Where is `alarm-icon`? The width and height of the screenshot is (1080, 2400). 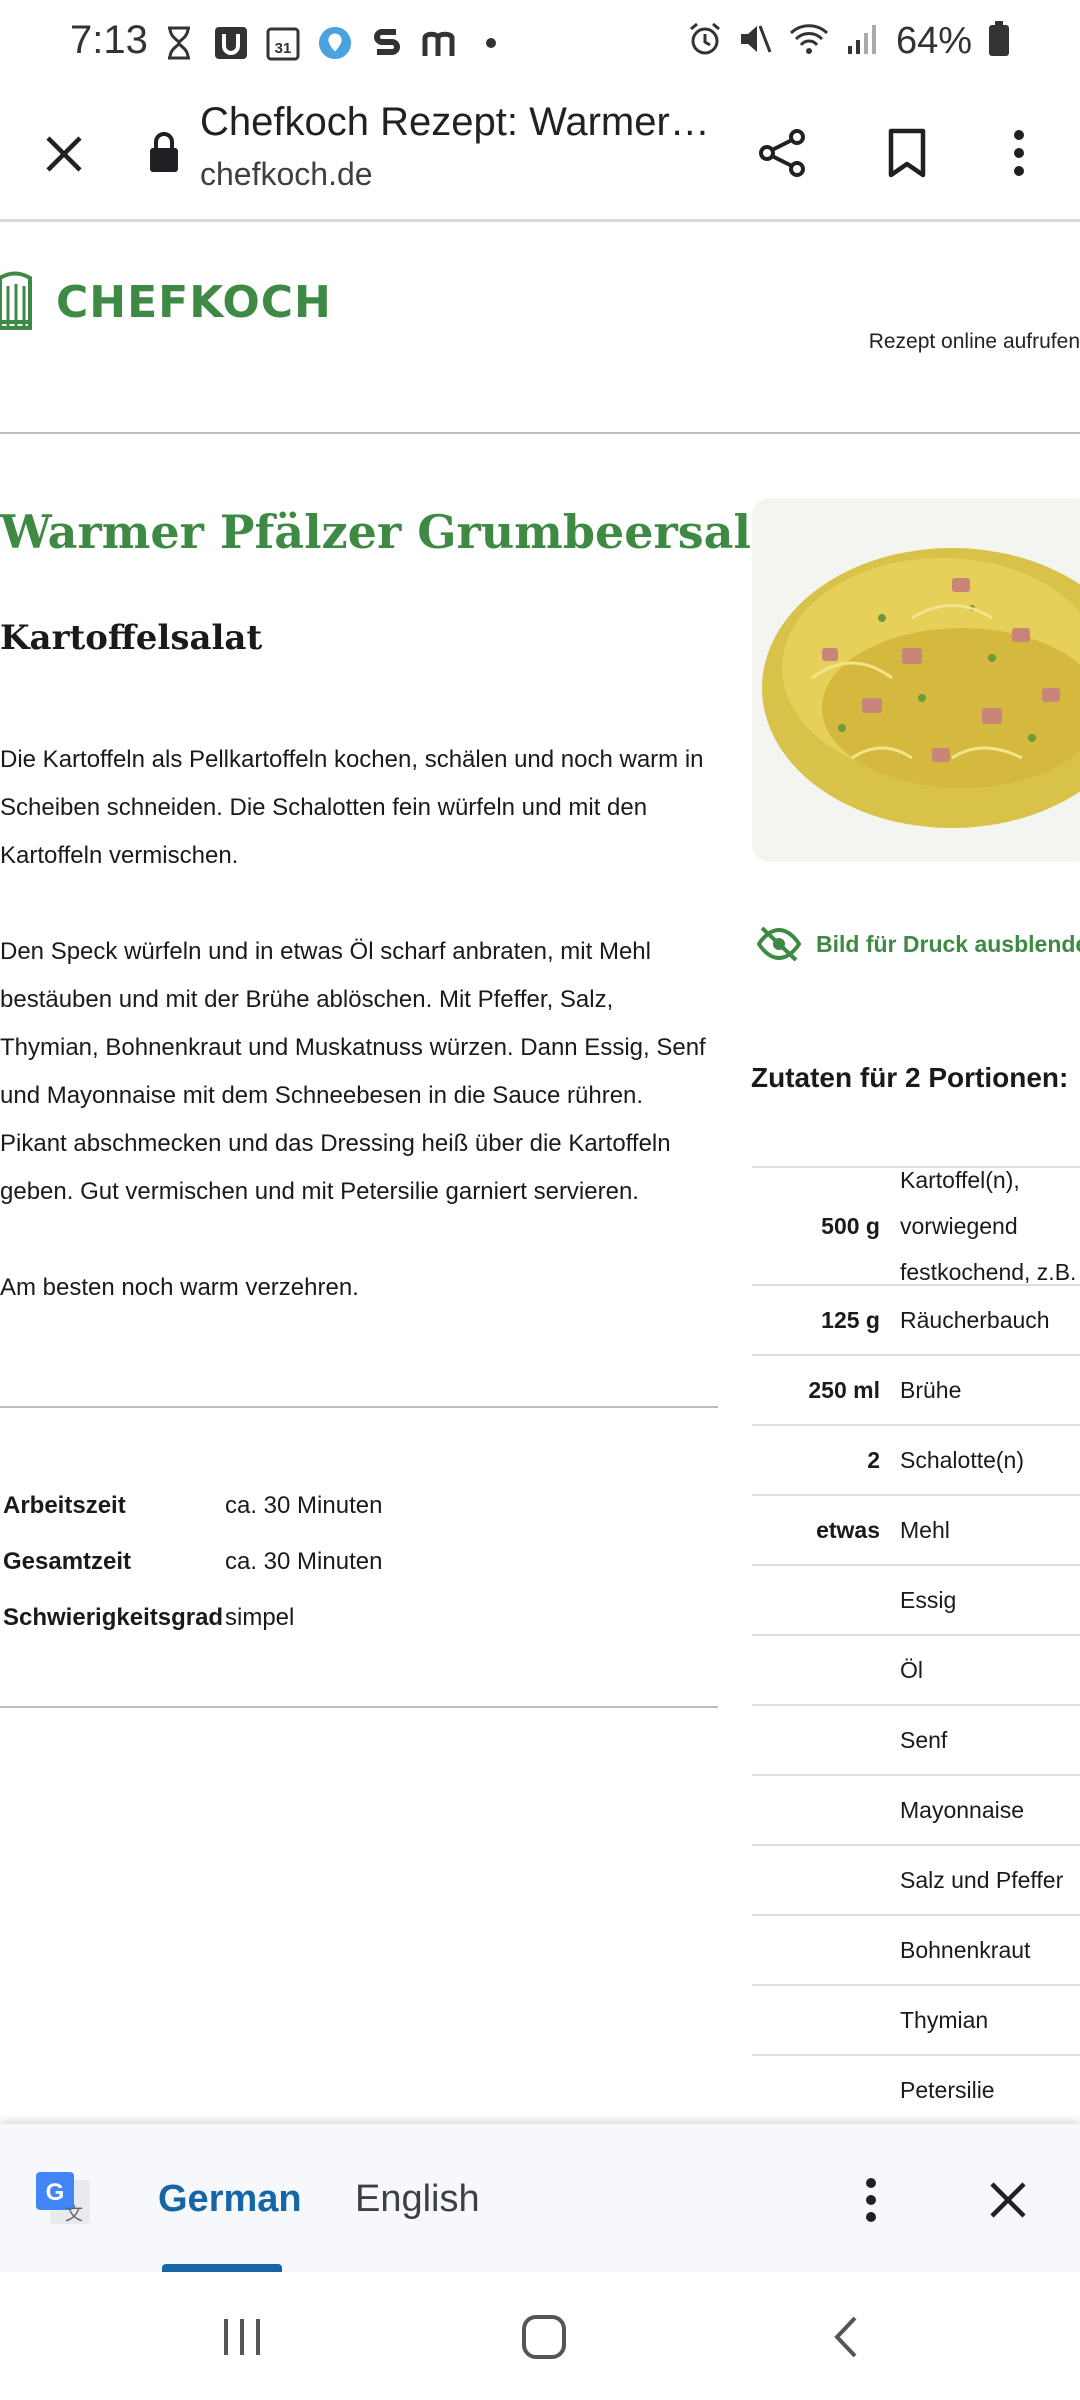 alarm-icon is located at coordinates (705, 41).